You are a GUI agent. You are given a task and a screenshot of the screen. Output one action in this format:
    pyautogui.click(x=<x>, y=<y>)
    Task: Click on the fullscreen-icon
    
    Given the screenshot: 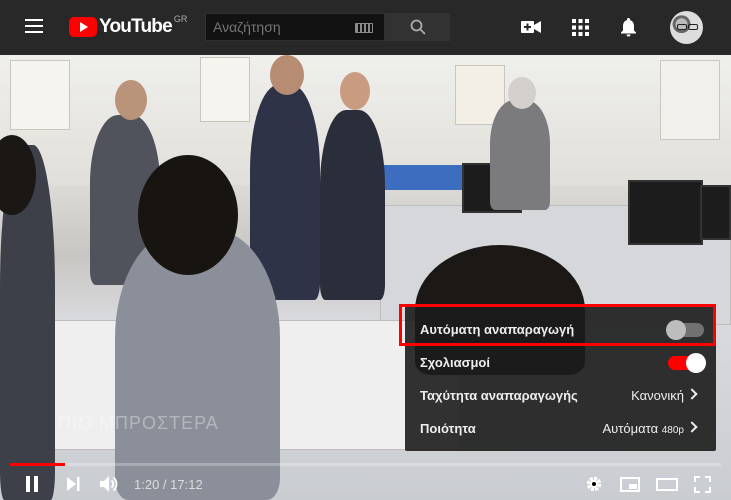 What is the action you would take?
    pyautogui.click(x=702, y=484)
    